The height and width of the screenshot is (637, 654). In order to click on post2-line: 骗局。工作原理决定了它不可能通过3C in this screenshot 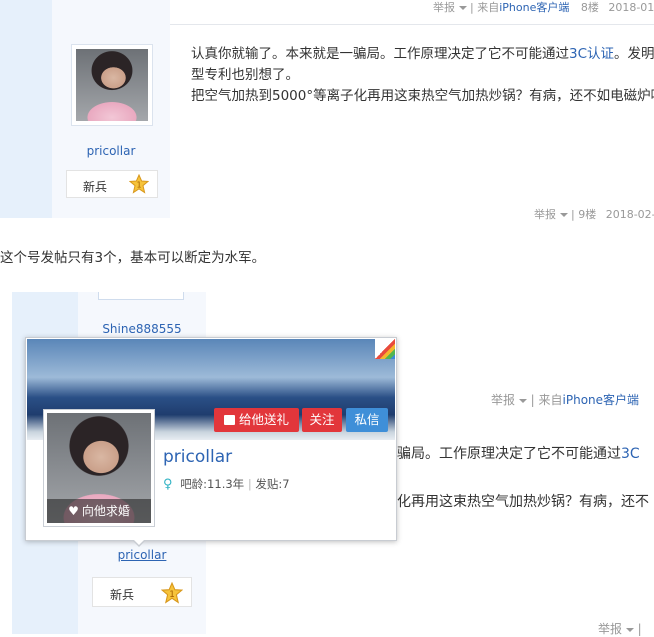, I will do `click(518, 454)`.